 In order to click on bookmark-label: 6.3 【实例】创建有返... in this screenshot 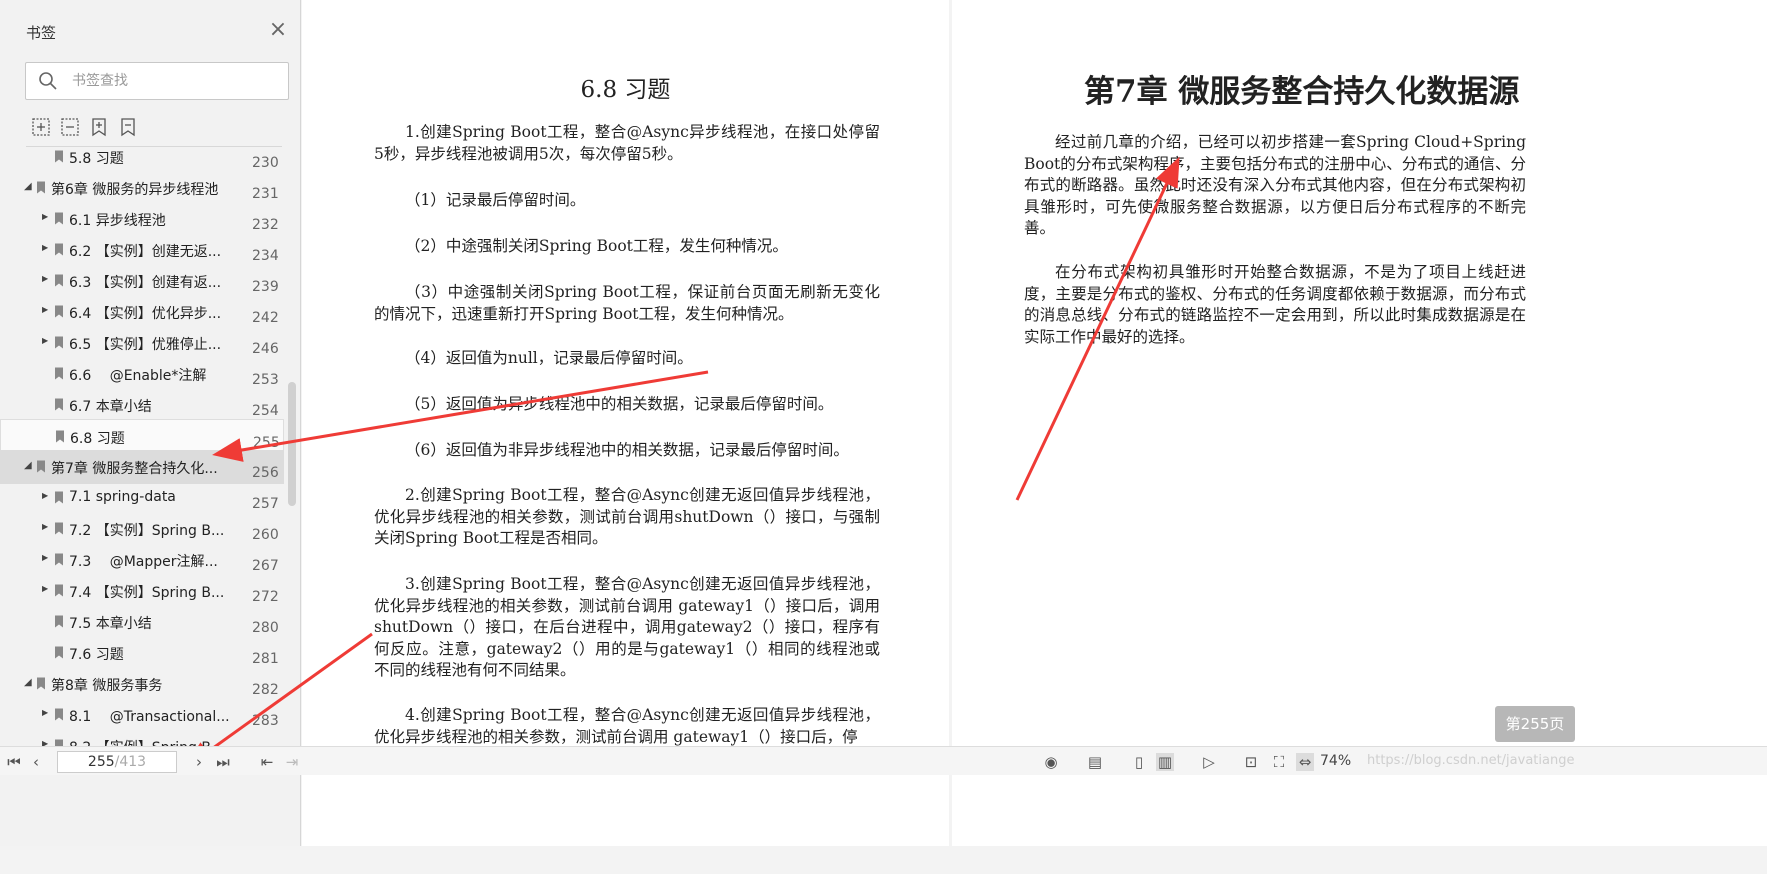, I will do `click(145, 283)`.